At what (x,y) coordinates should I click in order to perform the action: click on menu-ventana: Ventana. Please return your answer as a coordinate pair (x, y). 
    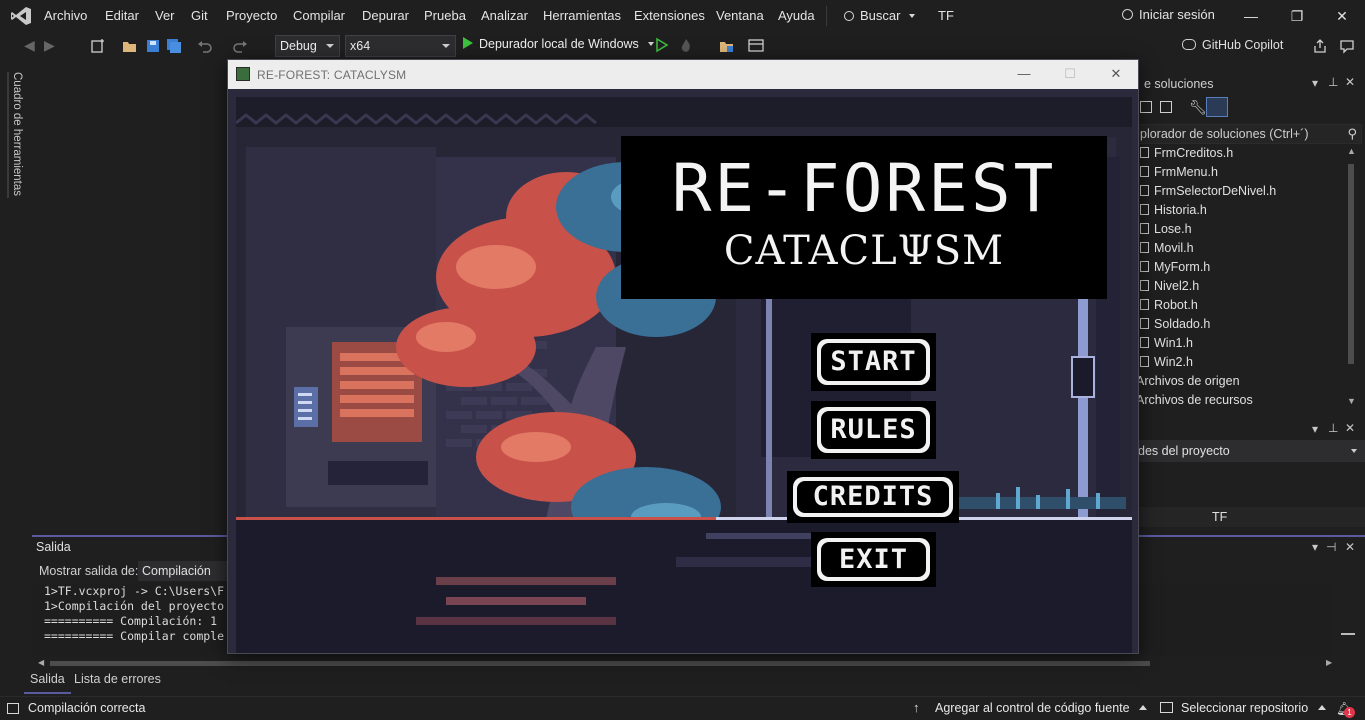
    Looking at the image, I should click on (740, 15).